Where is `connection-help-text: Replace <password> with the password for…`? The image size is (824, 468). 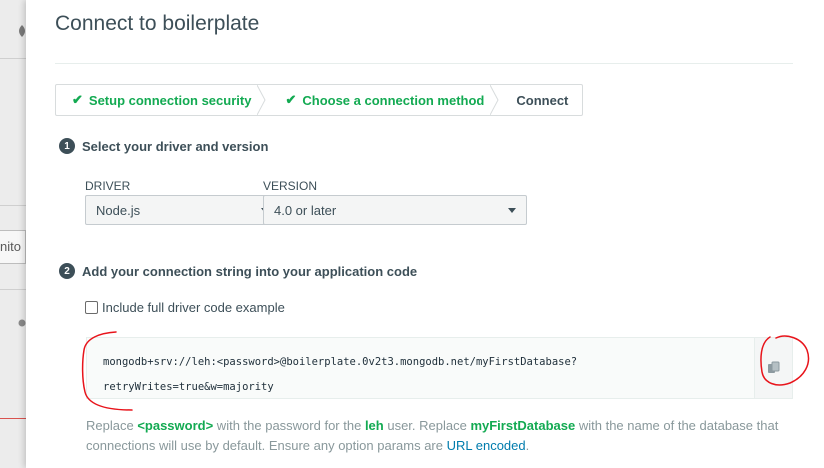 connection-help-text: Replace <password> with the password for… is located at coordinates (441, 436).